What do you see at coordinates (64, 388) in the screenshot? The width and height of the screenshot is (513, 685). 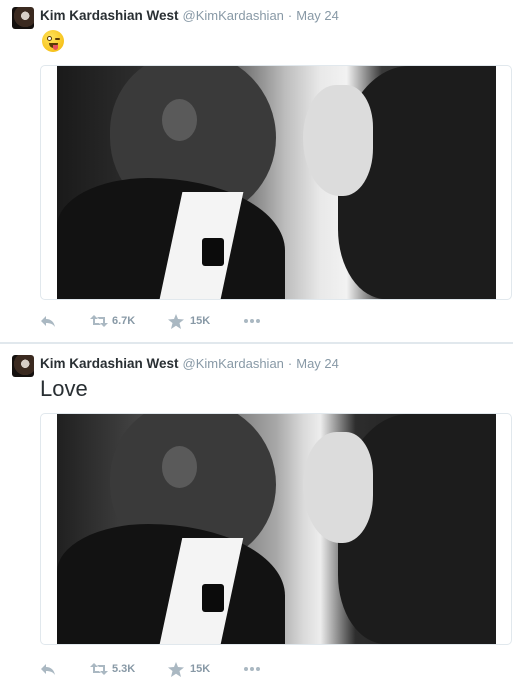 I see `tweet-text: Love` at bounding box center [64, 388].